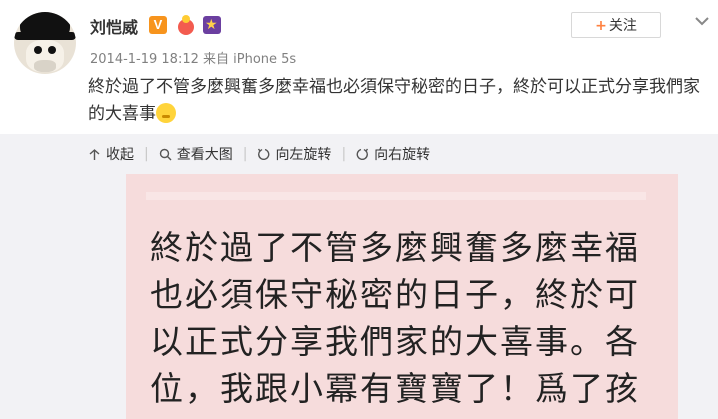  What do you see at coordinates (114, 26) in the screenshot?
I see `username: 刘恺威` at bounding box center [114, 26].